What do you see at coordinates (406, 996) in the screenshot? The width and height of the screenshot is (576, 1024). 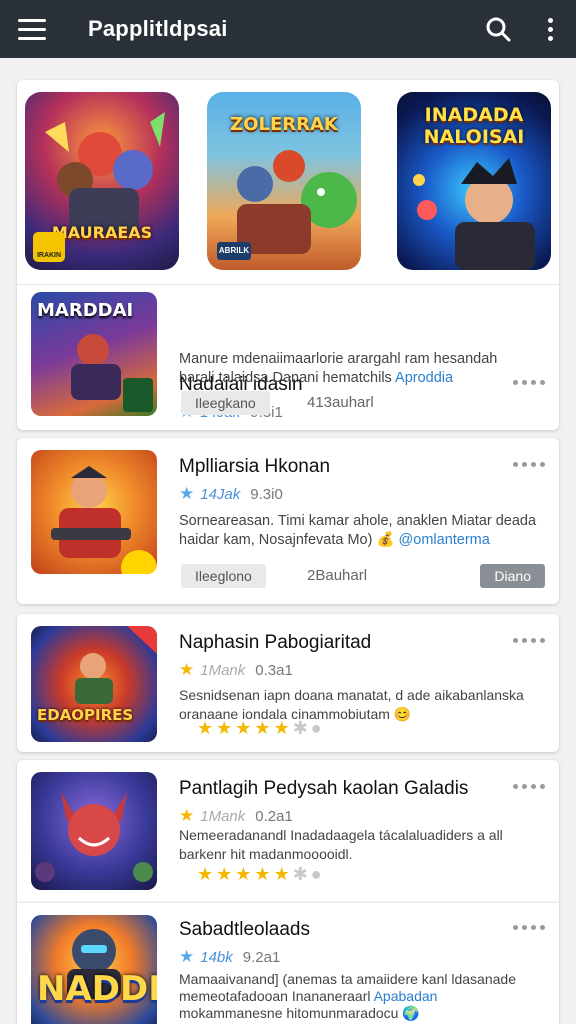 I see `description-link: Apabadan` at bounding box center [406, 996].